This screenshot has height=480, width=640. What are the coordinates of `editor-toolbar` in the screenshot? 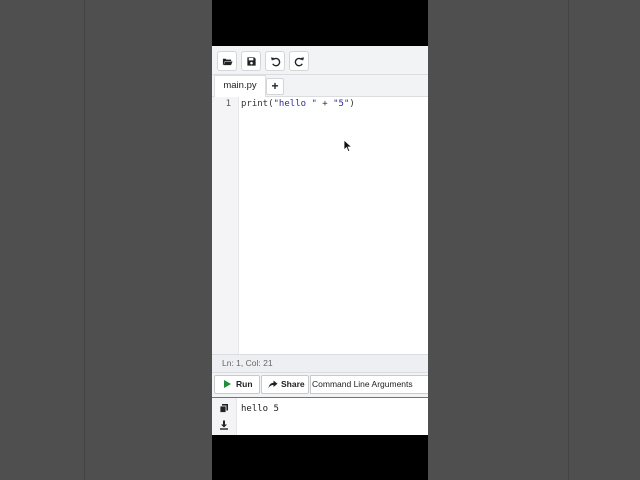 It's located at (320, 60).